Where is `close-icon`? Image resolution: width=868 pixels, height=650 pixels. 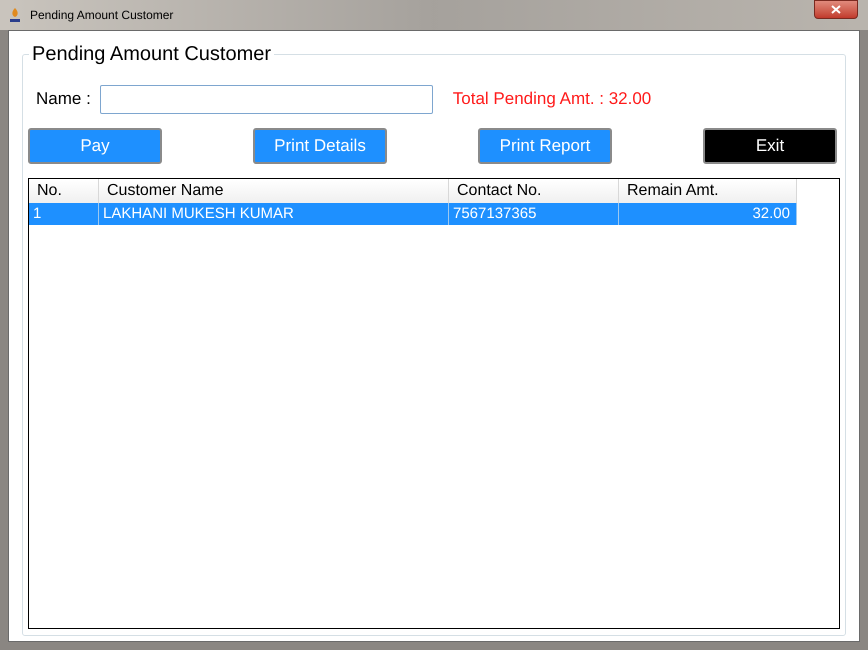 close-icon is located at coordinates (836, 9).